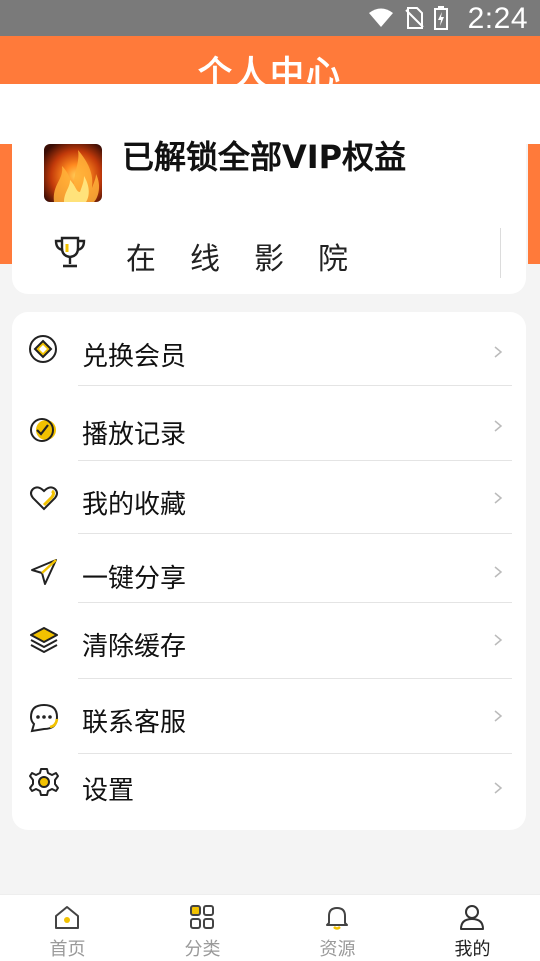 This screenshot has width=540, height=961. What do you see at coordinates (472, 917) in the screenshot?
I see `user-icon` at bounding box center [472, 917].